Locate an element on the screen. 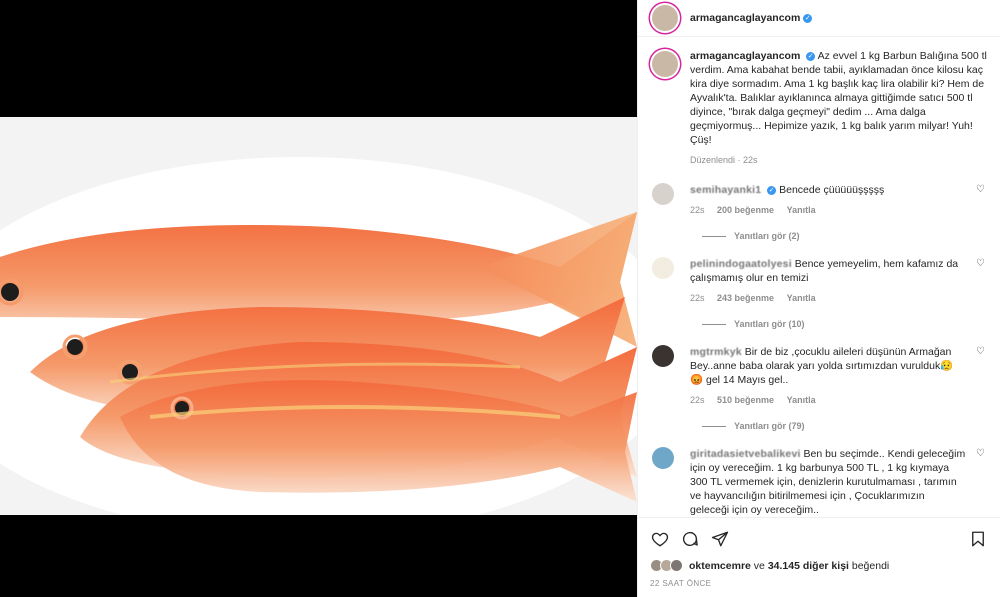 The width and height of the screenshot is (1000, 597). caption-meta: Düzenlendi · 22s is located at coordinates (724, 160).